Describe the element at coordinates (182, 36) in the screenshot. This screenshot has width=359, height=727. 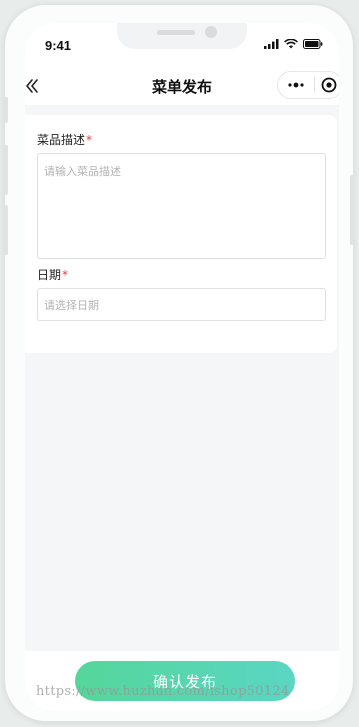
I see `device-notch` at that location.